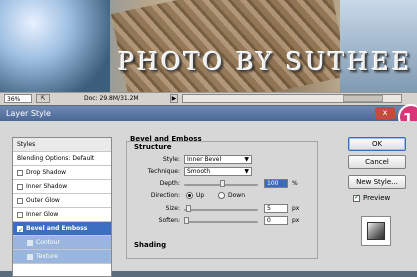 The image size is (417, 277). I want to click on depth-unit: %, so click(295, 183).